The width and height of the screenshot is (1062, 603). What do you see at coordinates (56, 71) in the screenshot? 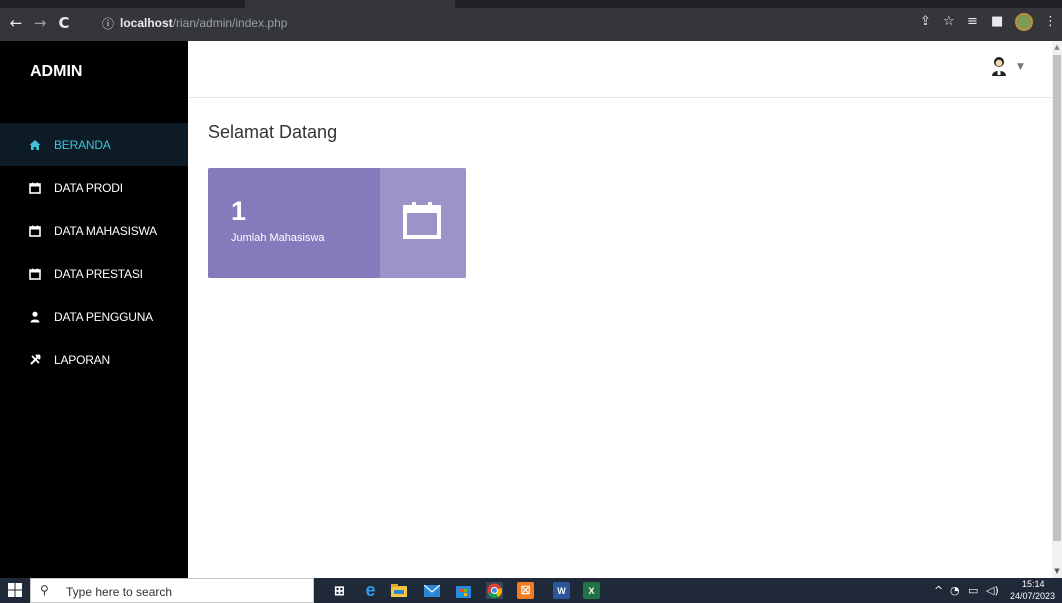
I see `brand-title: ADMIN` at bounding box center [56, 71].